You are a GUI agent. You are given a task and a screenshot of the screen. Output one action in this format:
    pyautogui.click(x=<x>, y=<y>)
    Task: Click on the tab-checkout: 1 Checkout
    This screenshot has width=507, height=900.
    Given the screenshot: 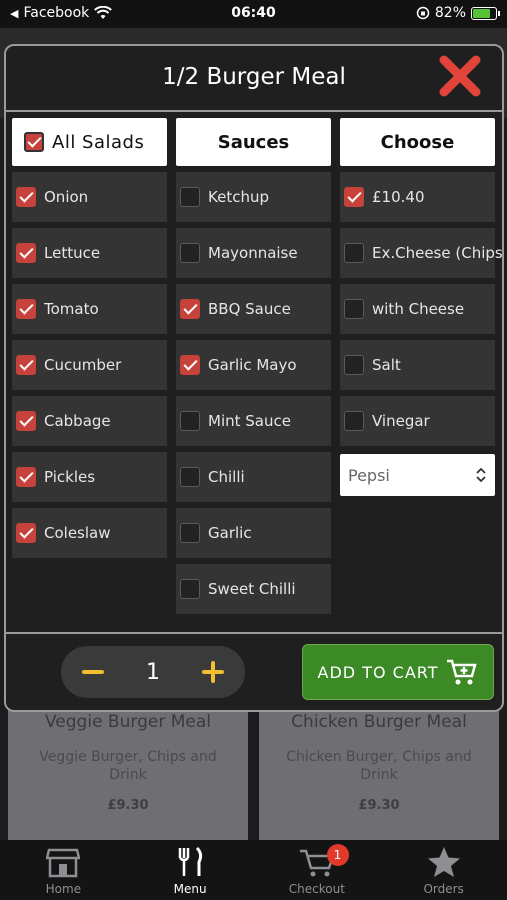 What is the action you would take?
    pyautogui.click(x=317, y=870)
    